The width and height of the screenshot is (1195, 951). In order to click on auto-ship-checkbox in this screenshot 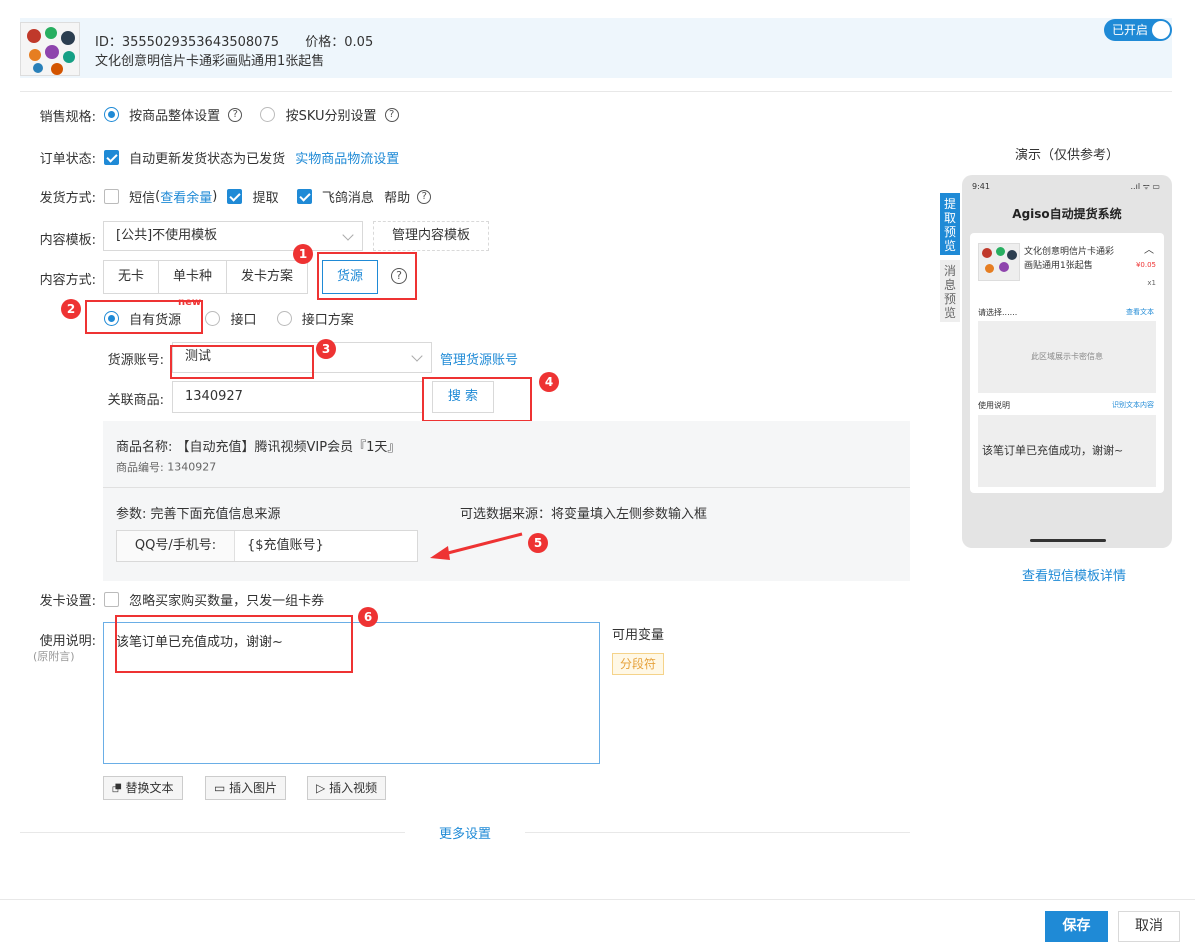, I will do `click(111, 157)`.